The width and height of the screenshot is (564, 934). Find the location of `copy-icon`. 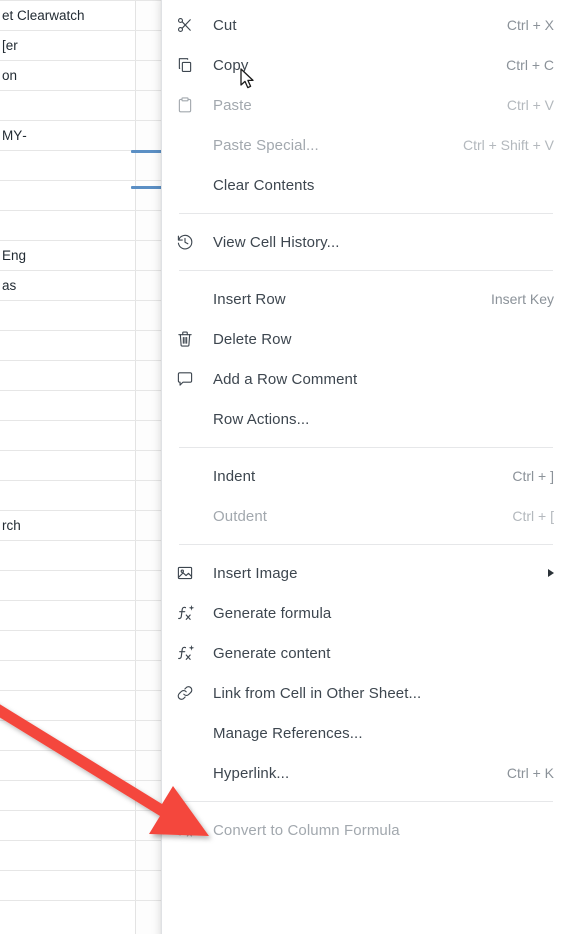

copy-icon is located at coordinates (190, 65).